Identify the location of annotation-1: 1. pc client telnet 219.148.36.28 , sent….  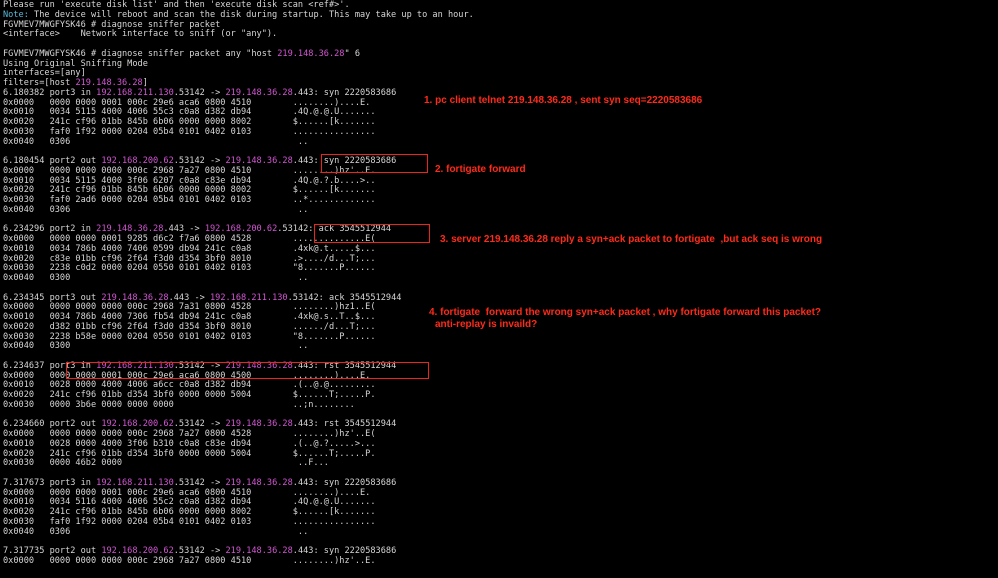
(563, 100).